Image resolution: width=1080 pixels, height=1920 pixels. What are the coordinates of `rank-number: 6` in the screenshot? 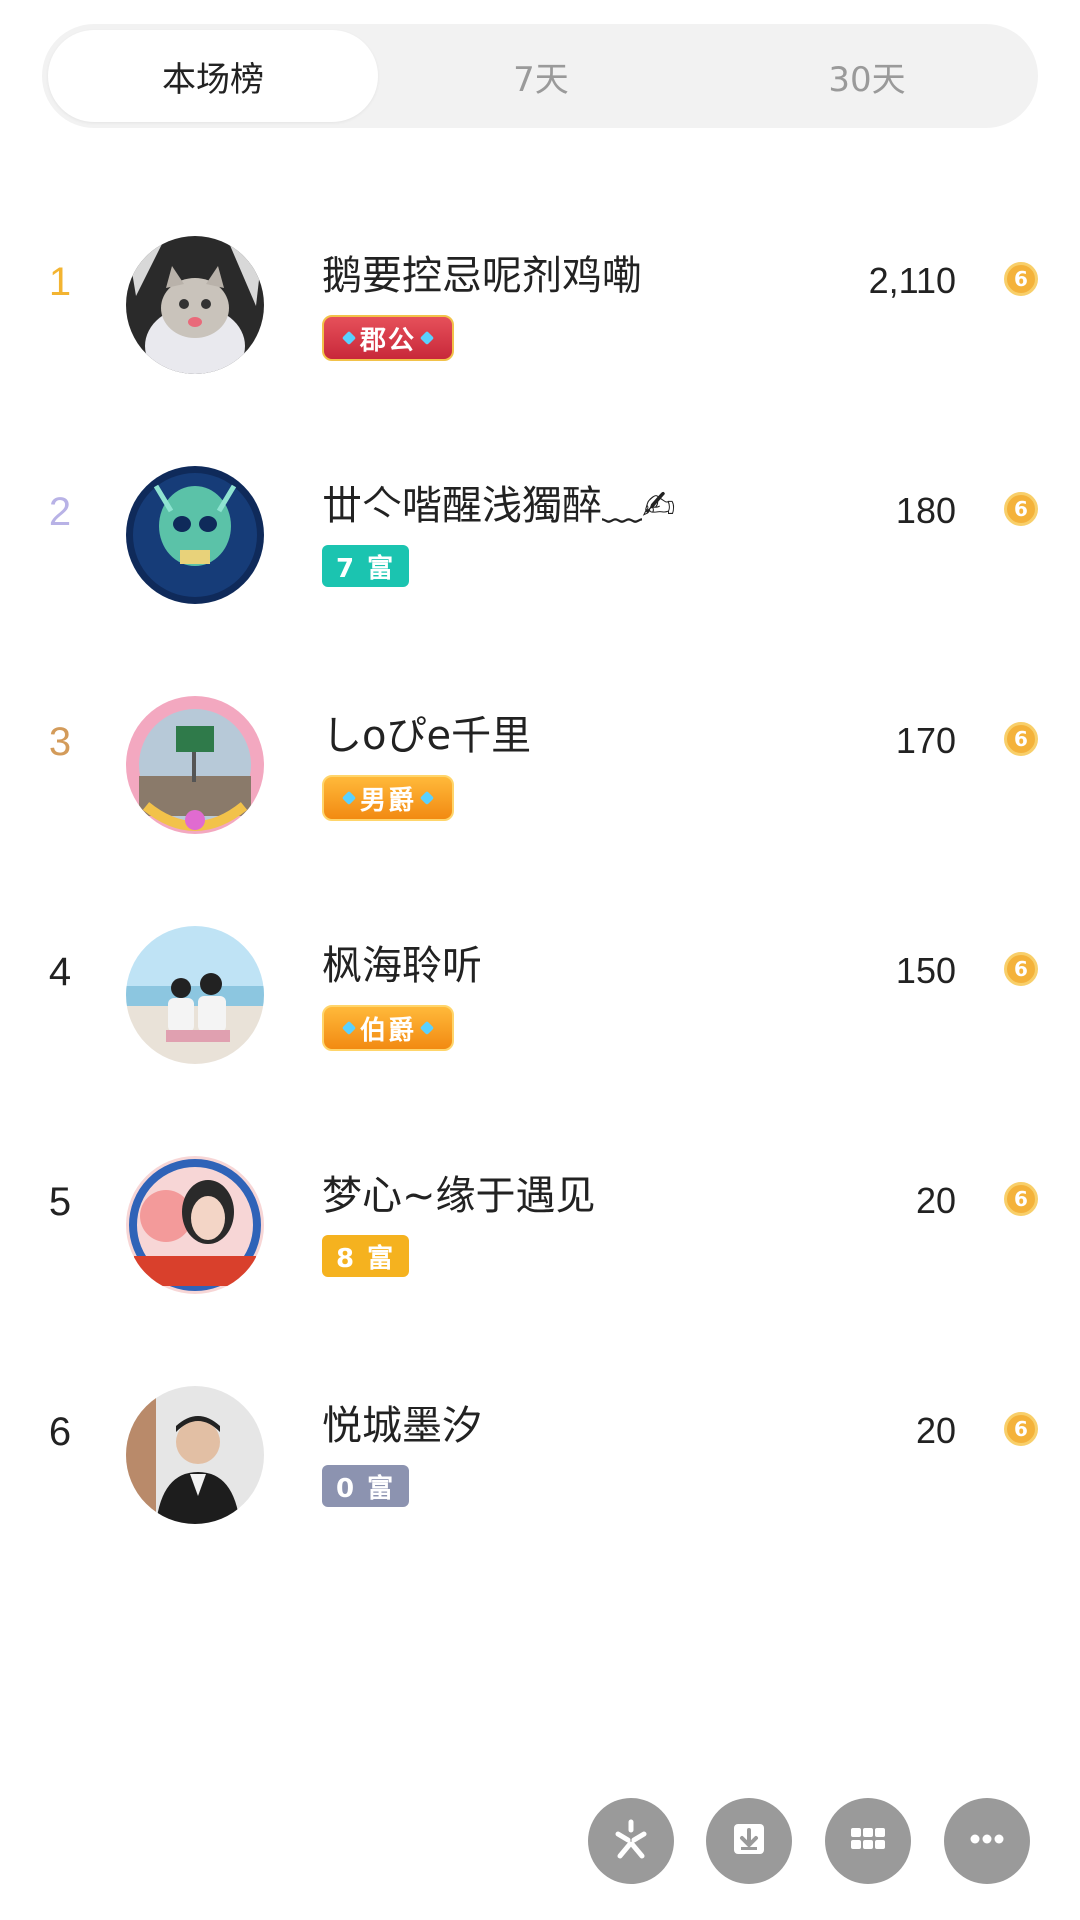 It's located at (60, 1432).